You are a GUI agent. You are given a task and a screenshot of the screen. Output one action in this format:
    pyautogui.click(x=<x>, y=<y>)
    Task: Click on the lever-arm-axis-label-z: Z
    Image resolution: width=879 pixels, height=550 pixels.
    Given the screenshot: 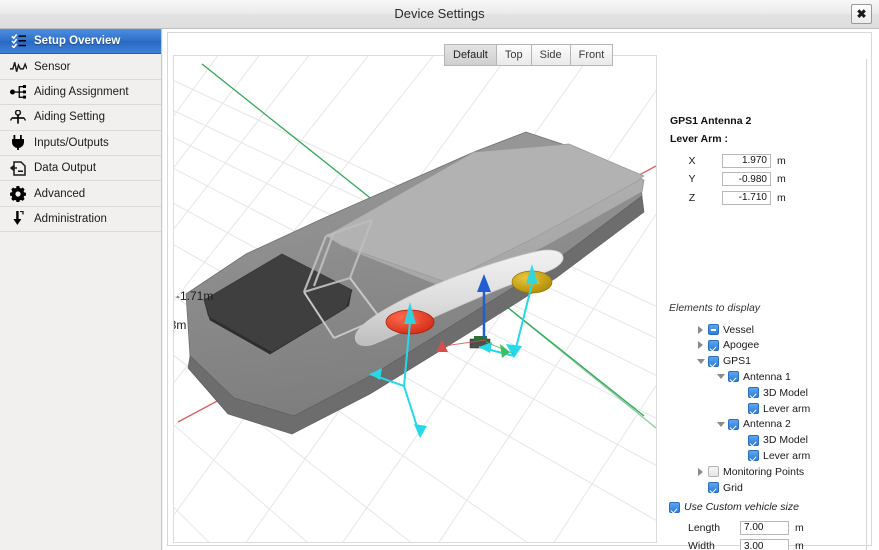 What is the action you would take?
    pyautogui.click(x=692, y=197)
    